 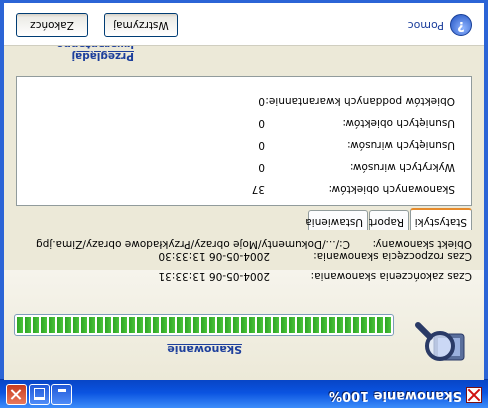 What do you see at coordinates (461, 25) in the screenshot?
I see `help-icon: ?` at bounding box center [461, 25].